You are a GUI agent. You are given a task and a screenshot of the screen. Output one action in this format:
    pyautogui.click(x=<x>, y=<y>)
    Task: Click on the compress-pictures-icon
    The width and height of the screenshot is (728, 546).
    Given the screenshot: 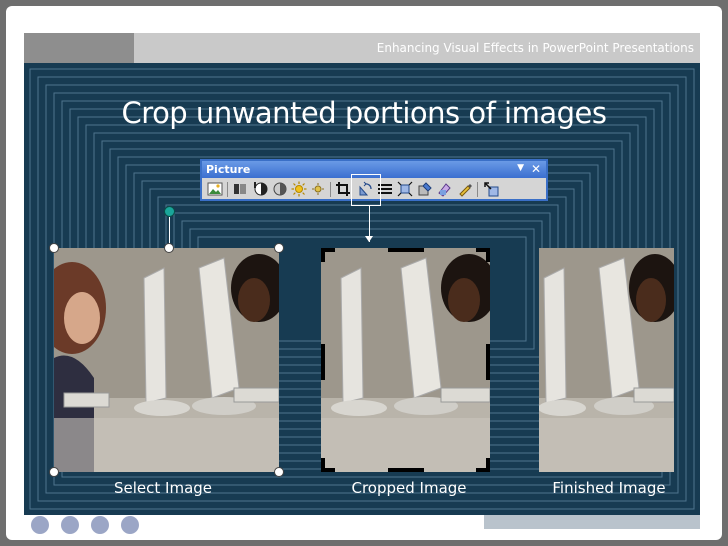 What is the action you would take?
    pyautogui.click(x=405, y=189)
    